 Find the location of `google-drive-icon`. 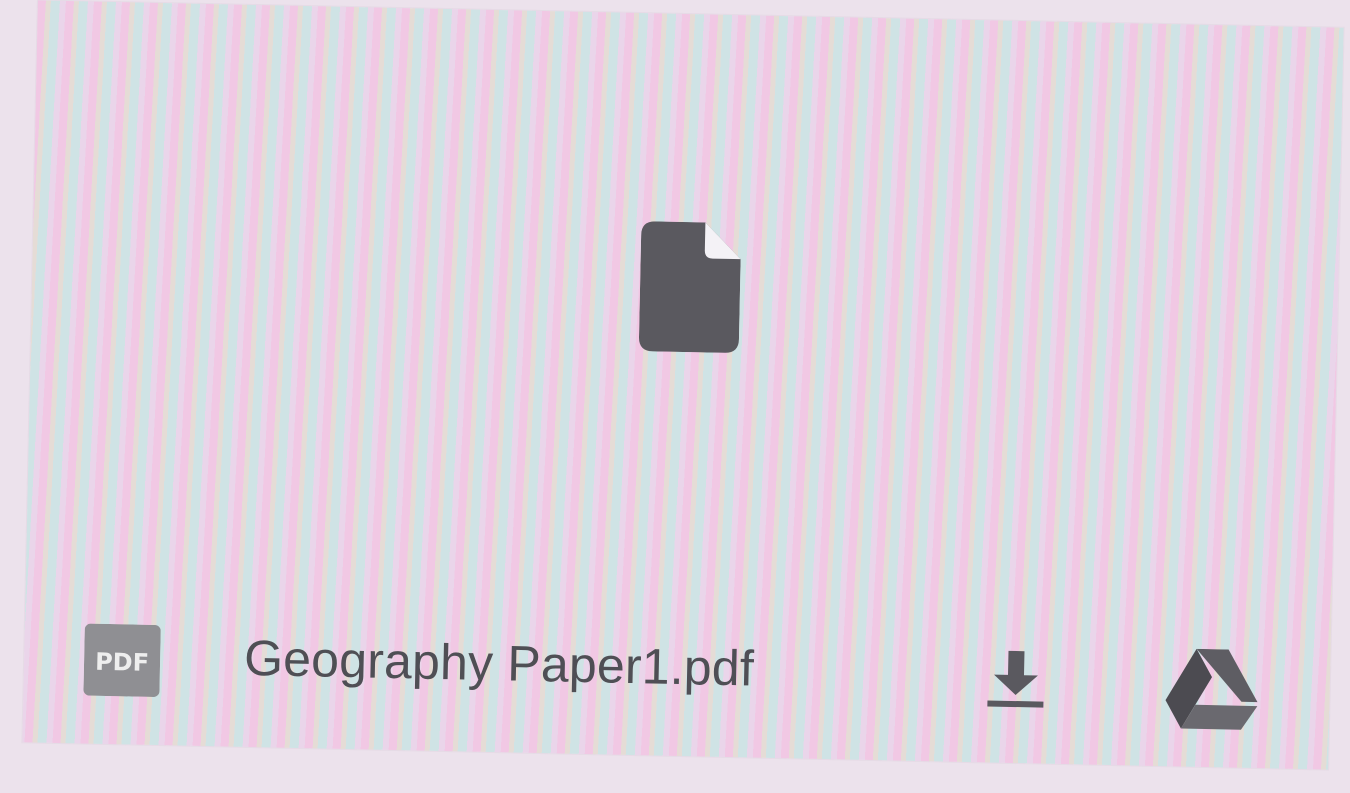

google-drive-icon is located at coordinates (1211, 689).